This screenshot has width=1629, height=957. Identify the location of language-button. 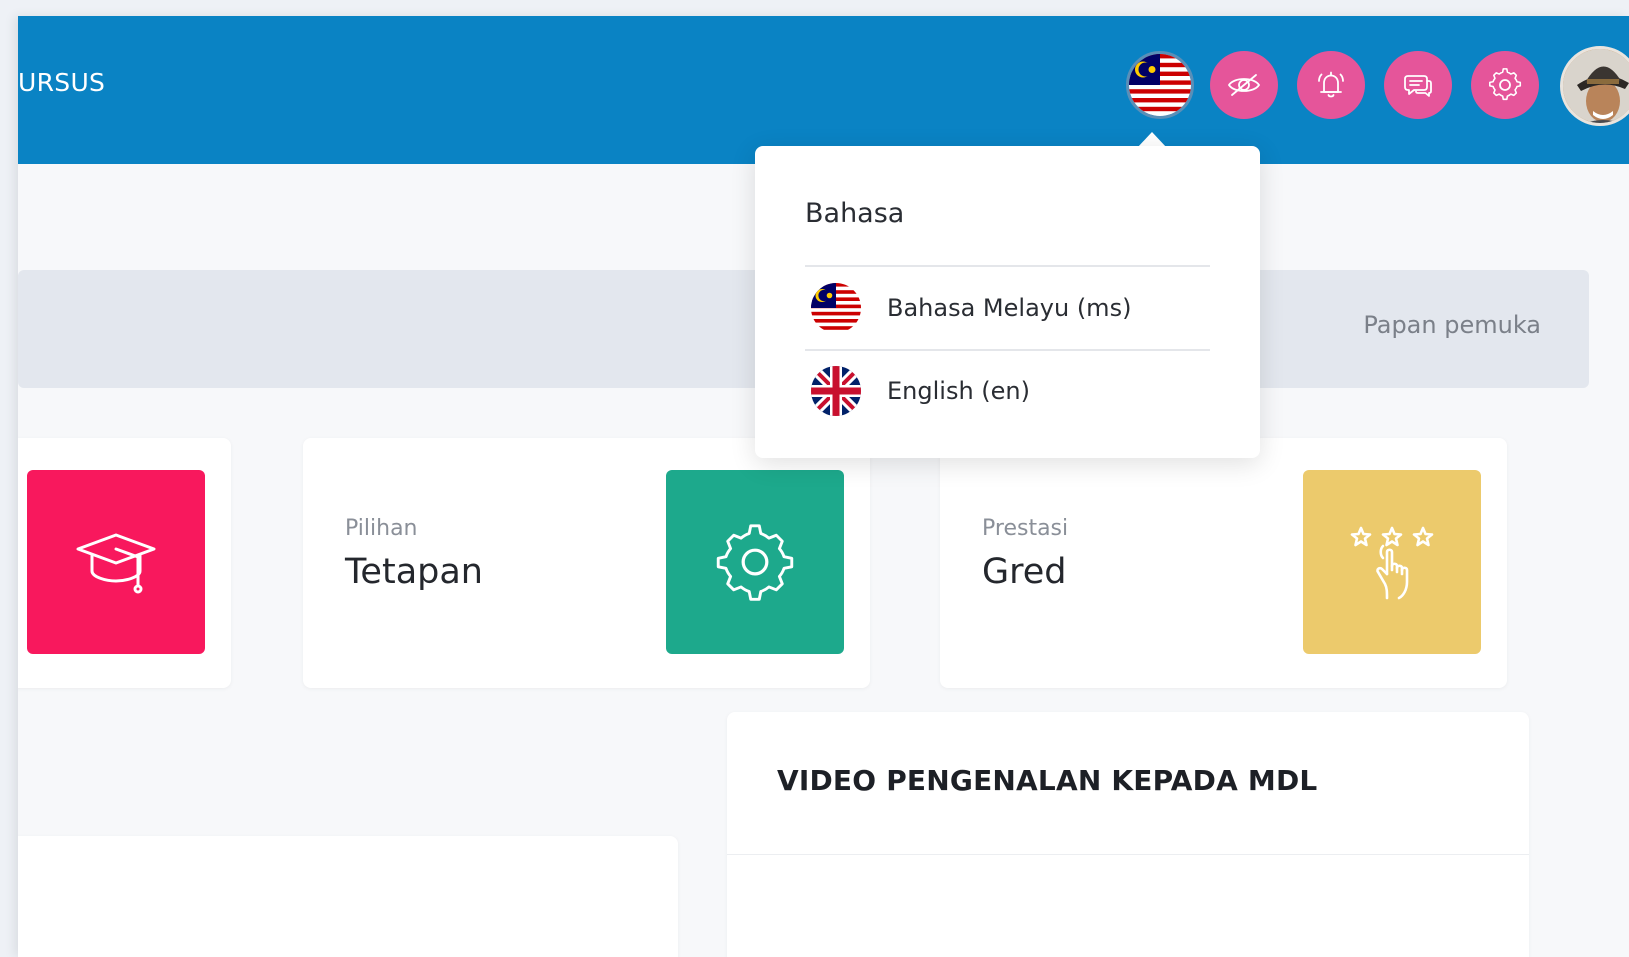
(1160, 85).